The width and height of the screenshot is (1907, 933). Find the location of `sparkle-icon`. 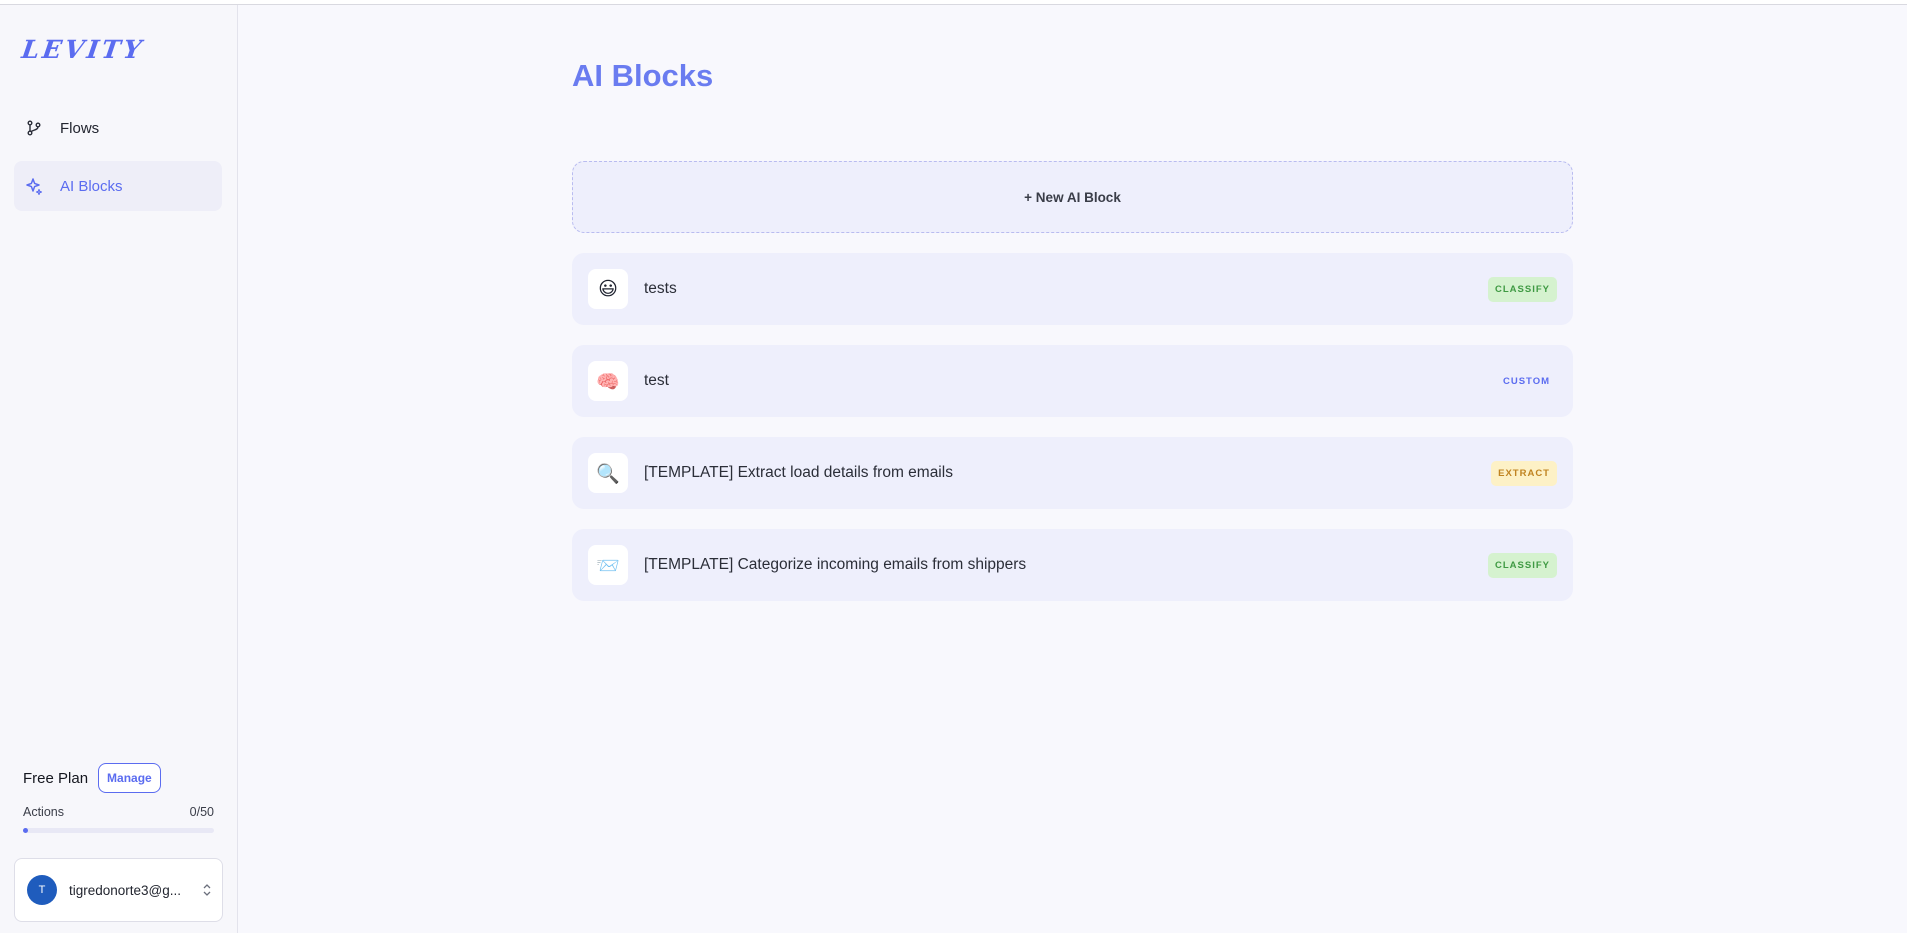

sparkle-icon is located at coordinates (34, 186).